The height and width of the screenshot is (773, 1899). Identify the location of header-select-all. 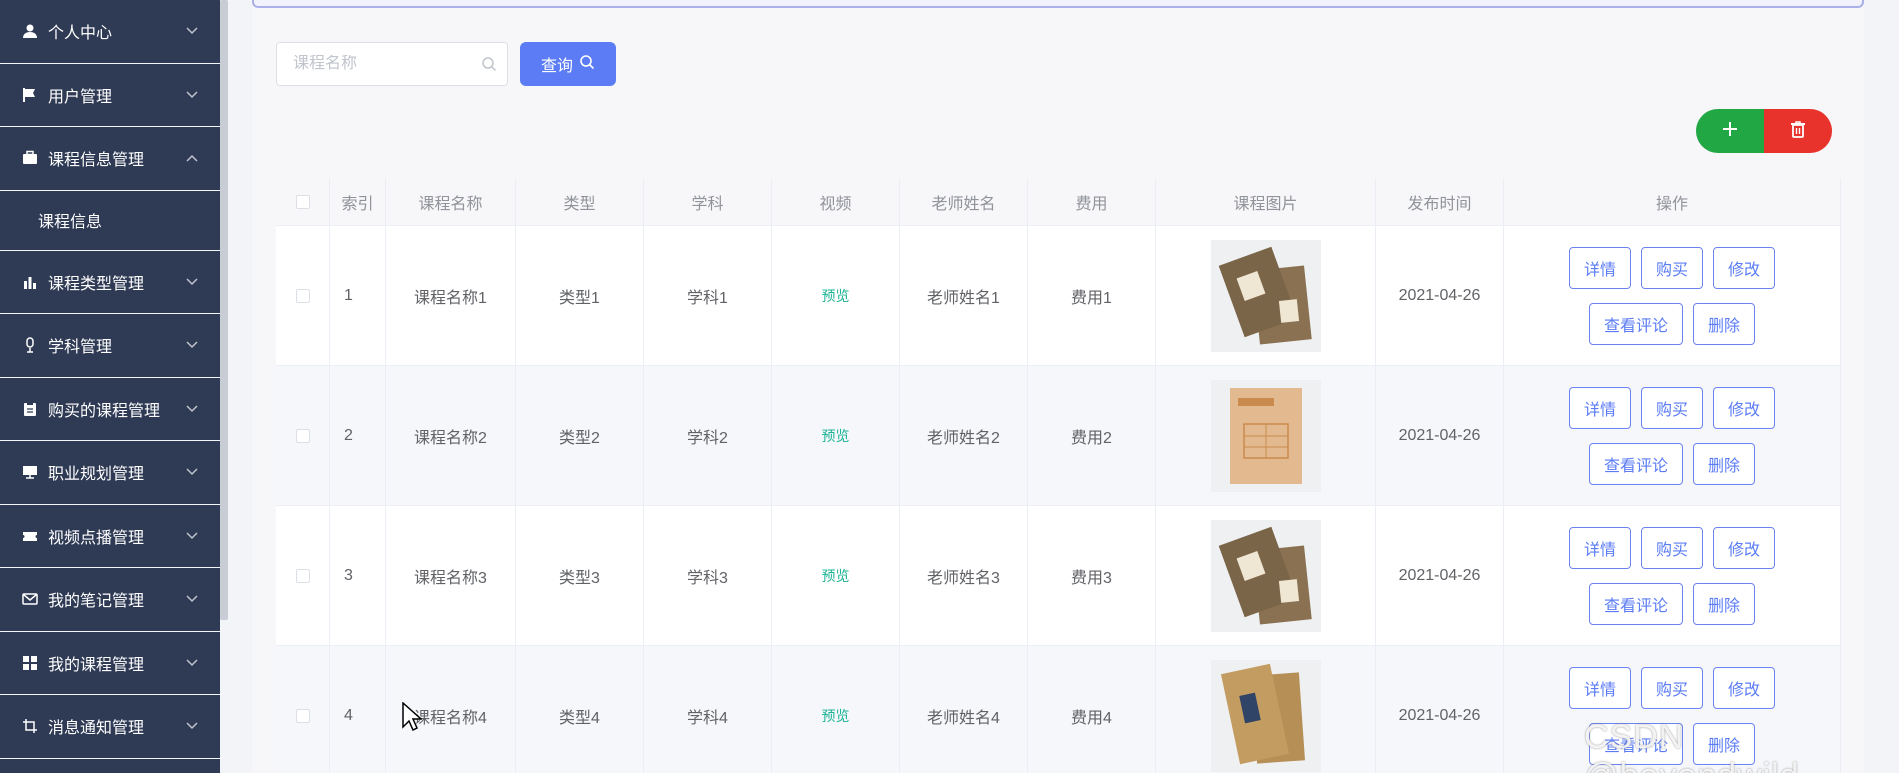
(303, 201).